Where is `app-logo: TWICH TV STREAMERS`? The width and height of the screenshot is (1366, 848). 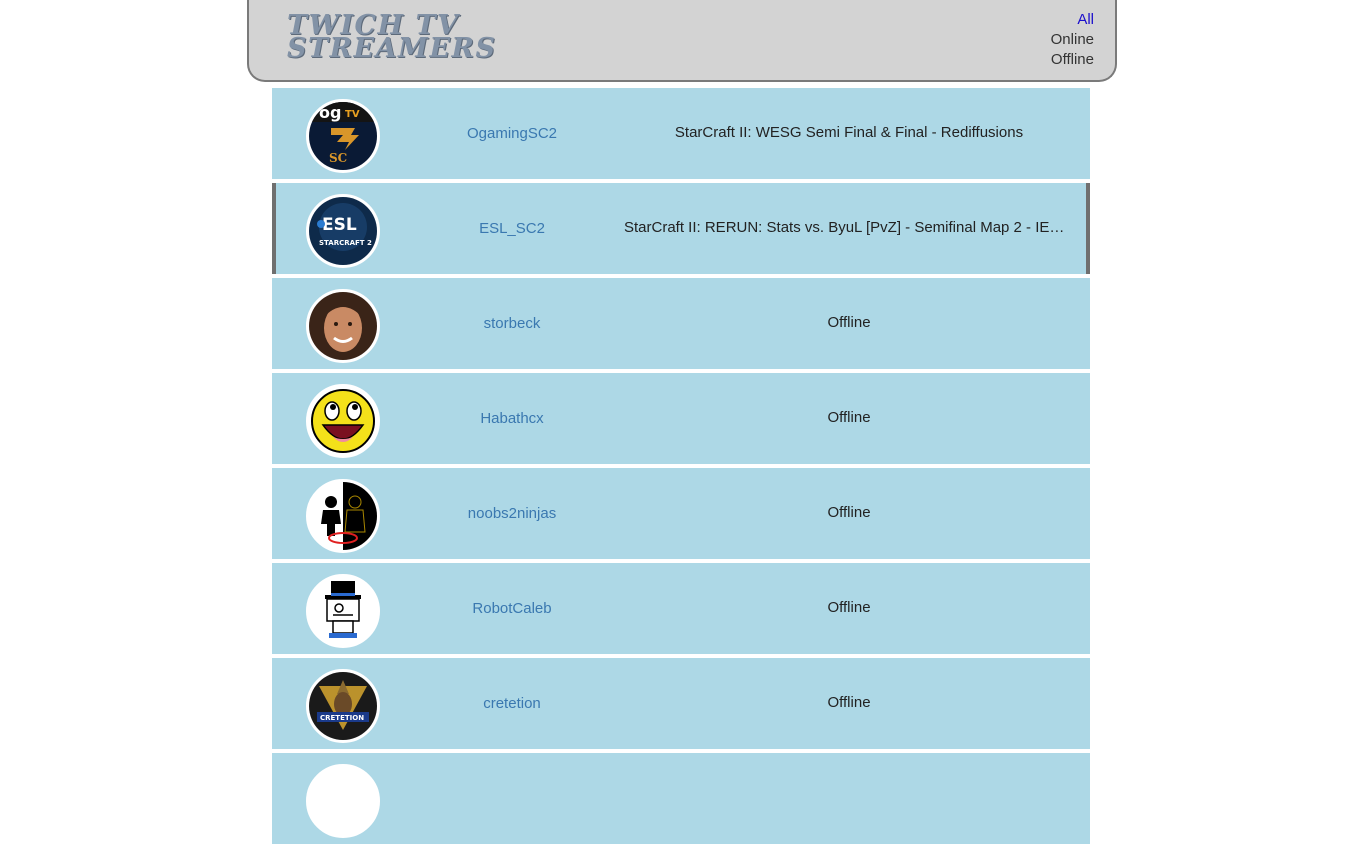
app-logo: TWICH TV STREAMERS is located at coordinates (399, 38).